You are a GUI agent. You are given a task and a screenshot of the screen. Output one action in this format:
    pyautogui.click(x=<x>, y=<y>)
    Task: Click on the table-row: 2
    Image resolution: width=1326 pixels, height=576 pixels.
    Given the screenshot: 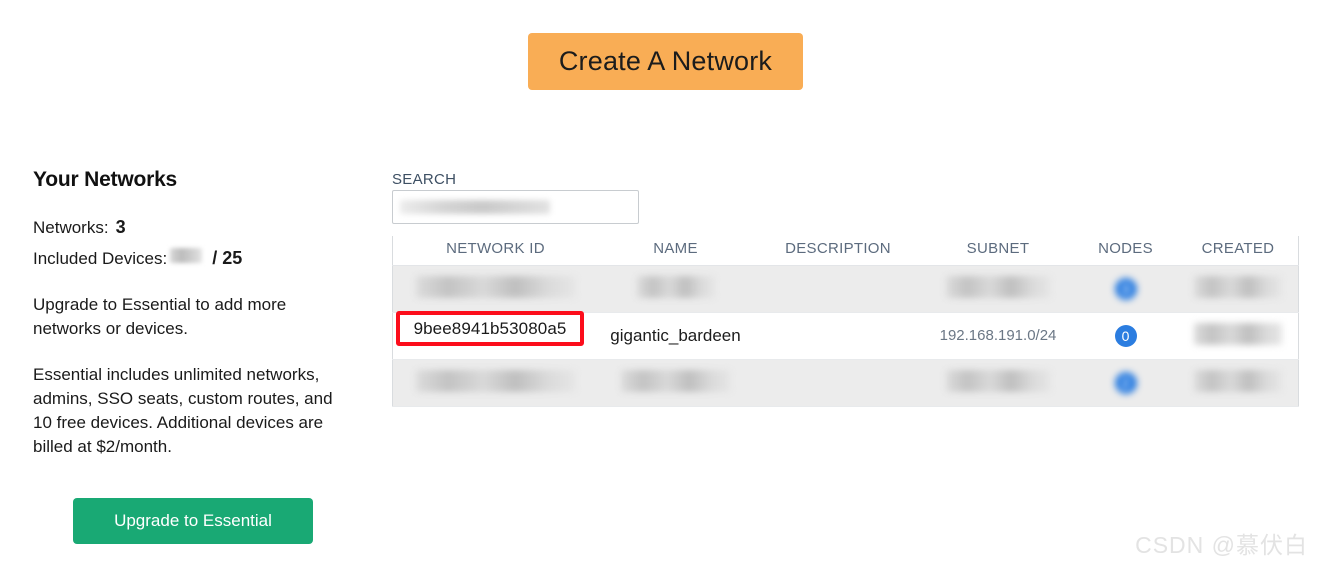 What is the action you would take?
    pyautogui.click(x=845, y=383)
    